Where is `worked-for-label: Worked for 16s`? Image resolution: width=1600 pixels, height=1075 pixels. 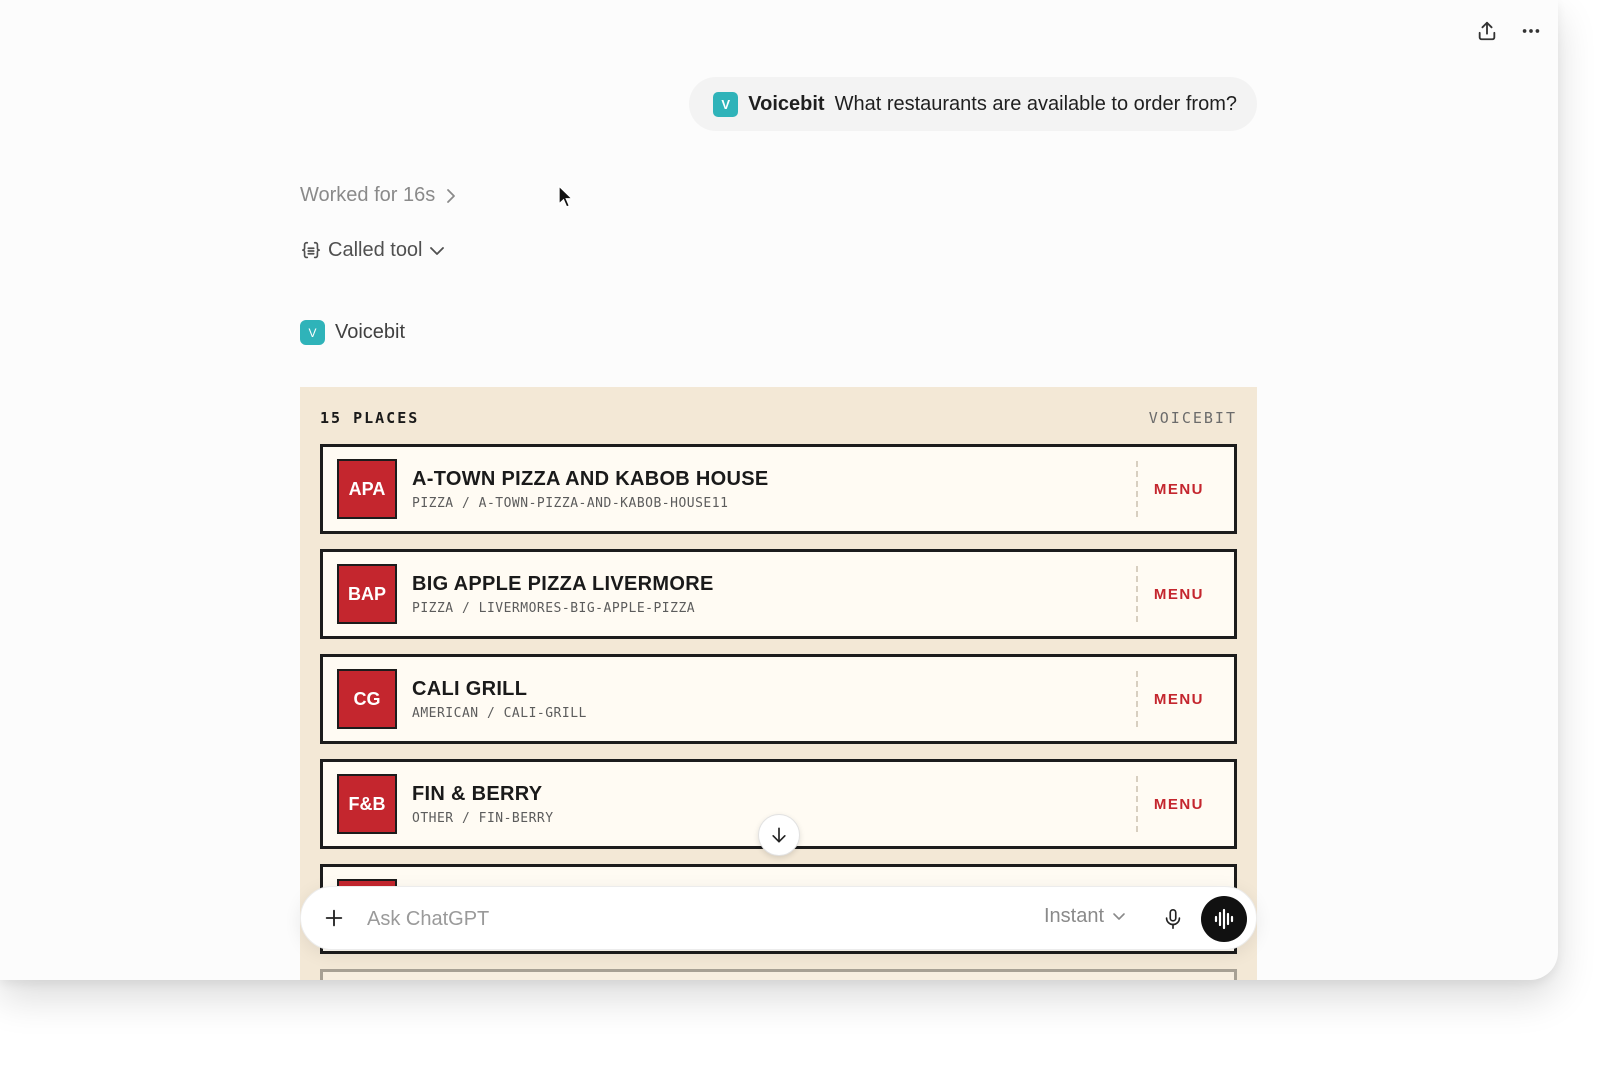 worked-for-label: Worked for 16s is located at coordinates (368, 195).